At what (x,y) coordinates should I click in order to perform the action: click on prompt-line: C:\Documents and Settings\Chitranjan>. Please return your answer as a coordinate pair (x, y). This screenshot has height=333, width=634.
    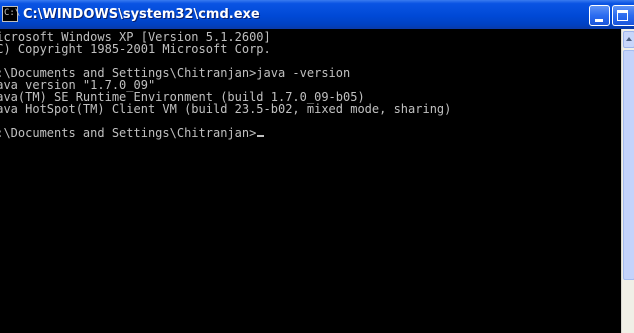
    Looking at the image, I should click on (132, 133).